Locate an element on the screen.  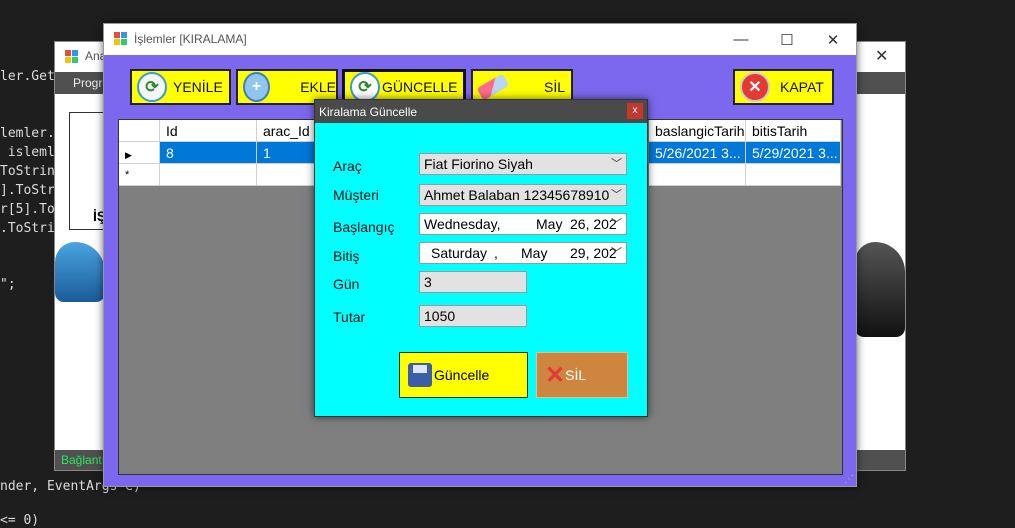
code-line: r[5].To is located at coordinates (27, 209).